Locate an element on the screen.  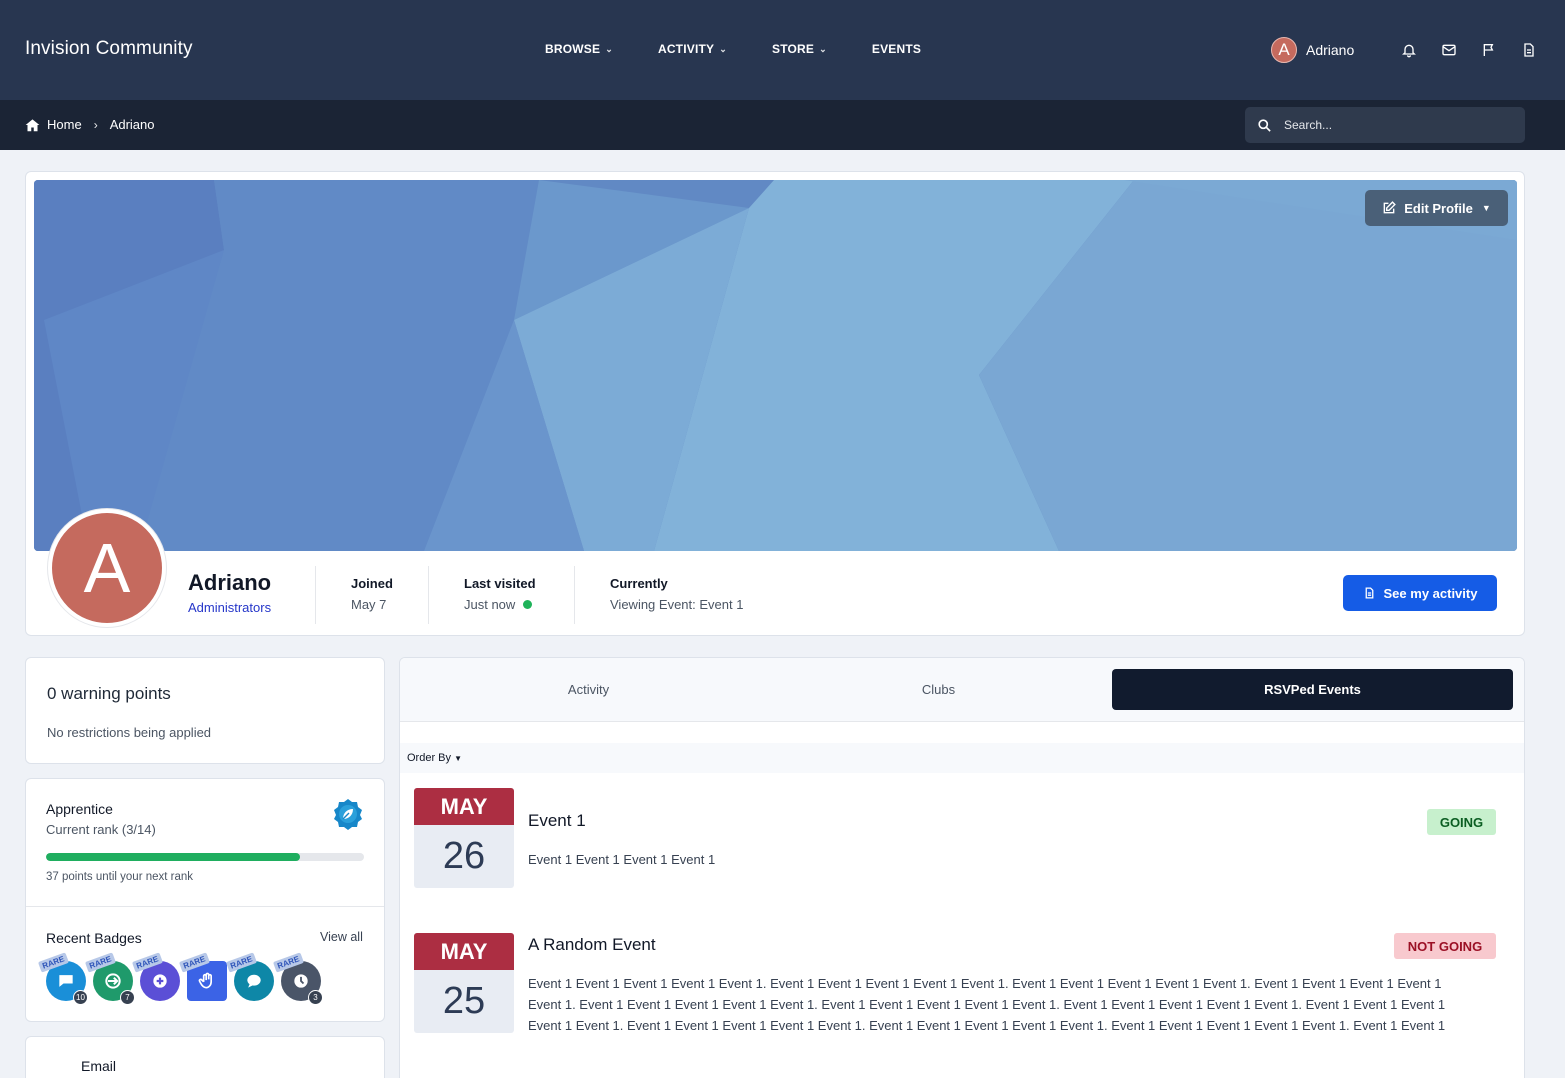
nav-browse-label: BROWSE is located at coordinates (573, 49).